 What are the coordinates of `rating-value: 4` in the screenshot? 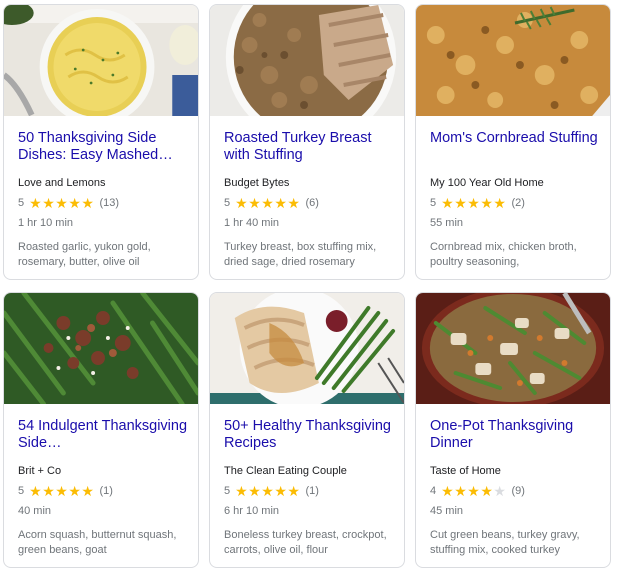 It's located at (433, 491).